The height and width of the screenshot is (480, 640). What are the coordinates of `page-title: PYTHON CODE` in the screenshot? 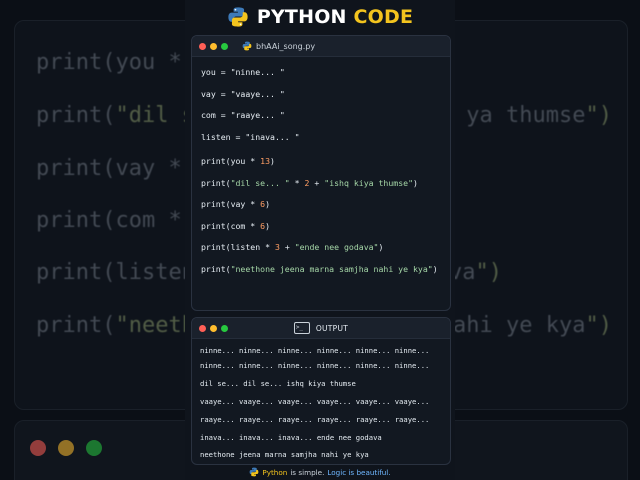 It's located at (320, 17).